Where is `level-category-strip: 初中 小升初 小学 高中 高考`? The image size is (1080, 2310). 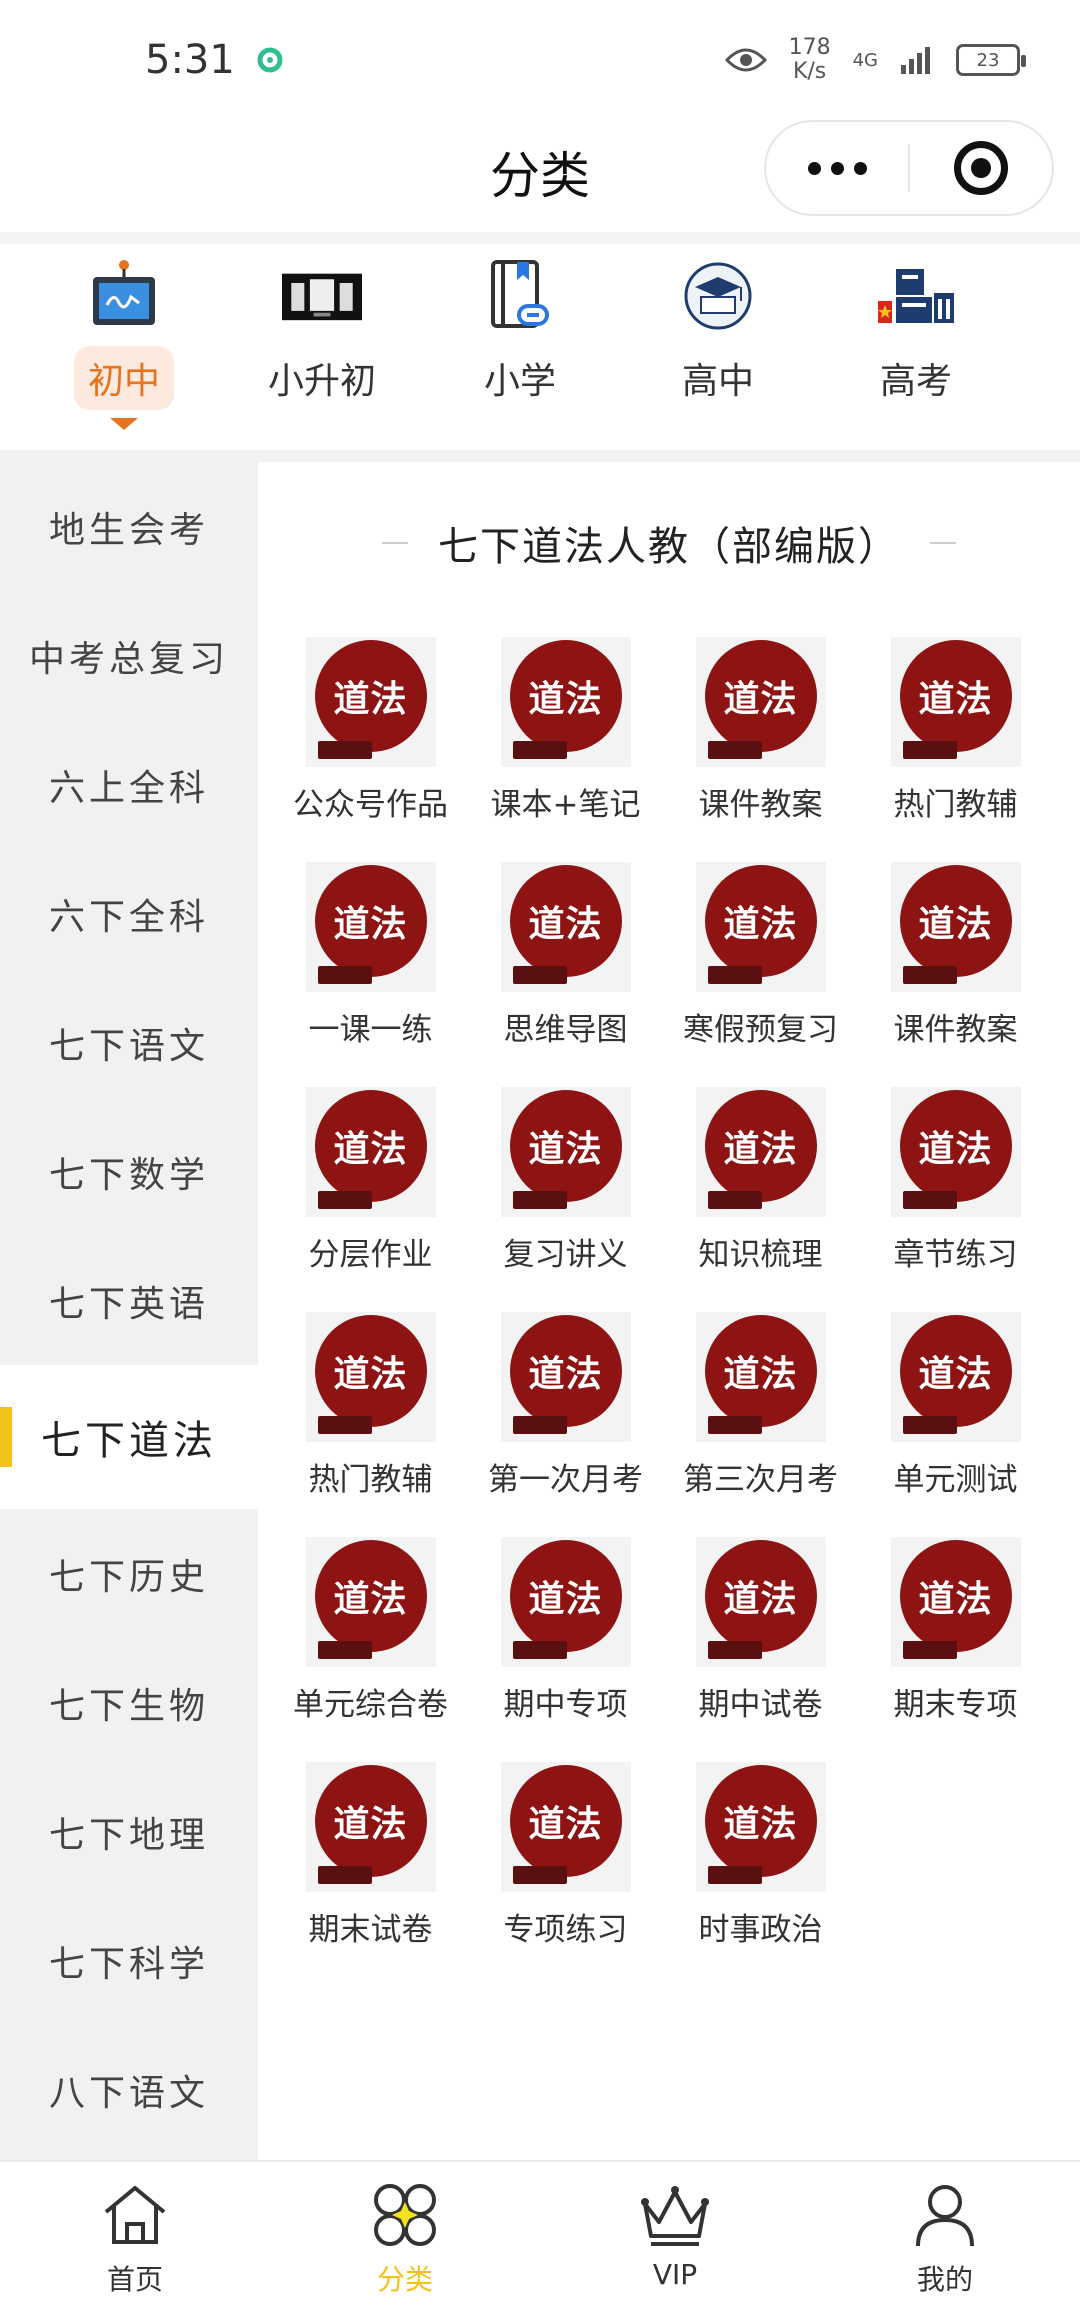
level-category-strip: 初中 小升初 小学 高中 高考 is located at coordinates (540, 347).